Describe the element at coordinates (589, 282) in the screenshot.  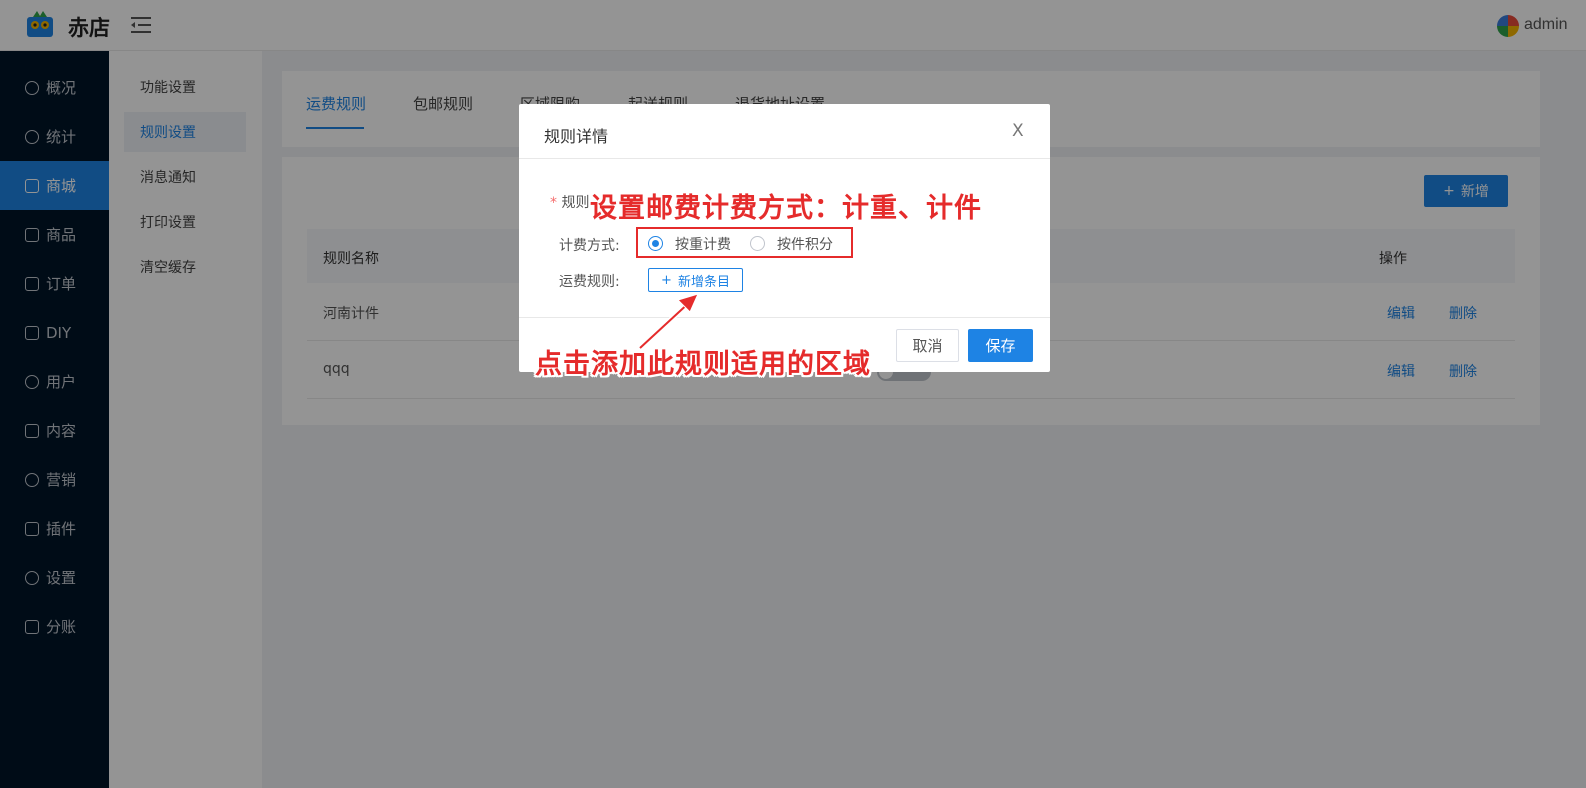
I see `shipping-rule-label: 运费规则:` at that location.